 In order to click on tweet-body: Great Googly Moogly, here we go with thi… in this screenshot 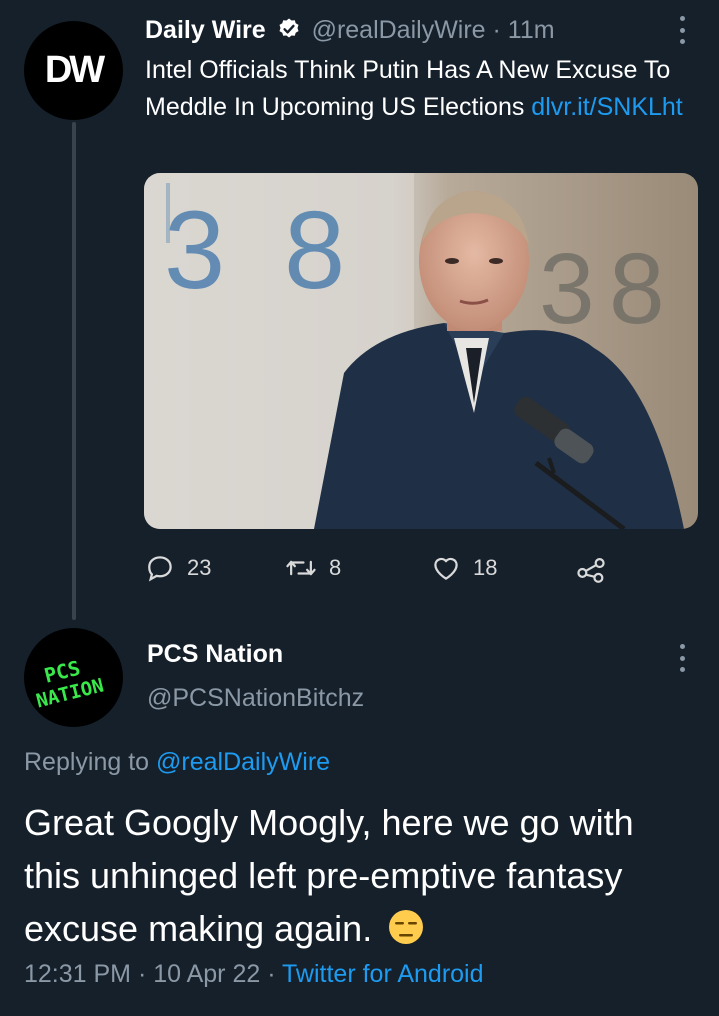, I will do `click(329, 875)`.